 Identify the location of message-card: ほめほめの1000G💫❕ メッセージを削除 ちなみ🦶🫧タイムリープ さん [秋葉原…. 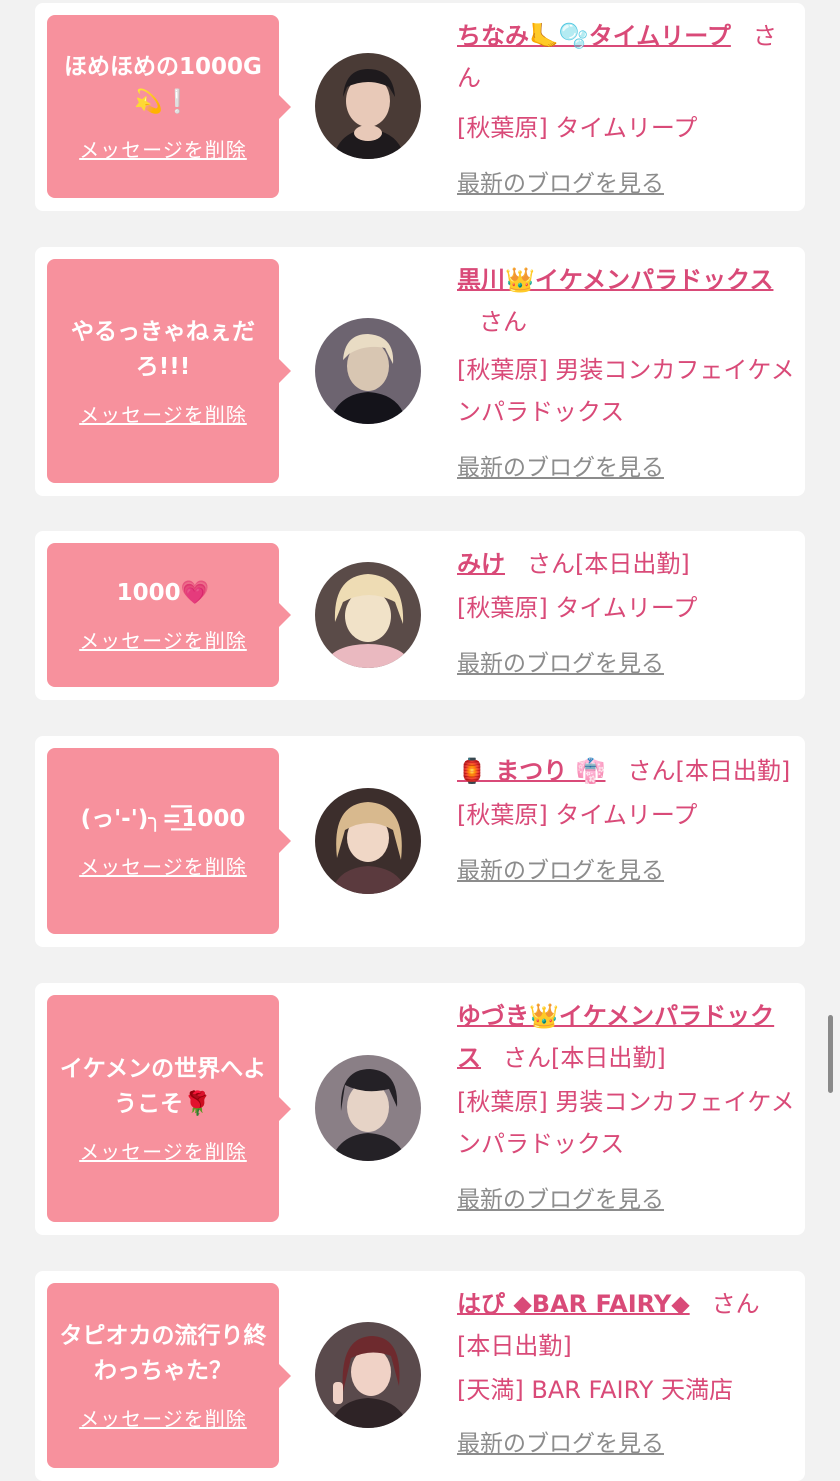
(420, 107).